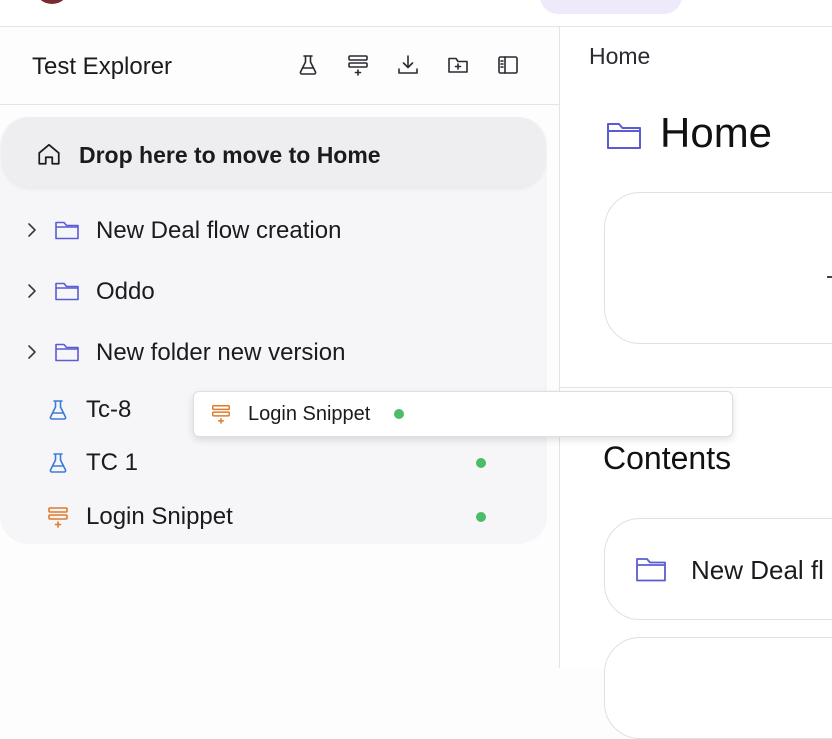 This screenshot has height=739, width=832. What do you see at coordinates (829, 277) in the screenshot?
I see `summary-dash` at bounding box center [829, 277].